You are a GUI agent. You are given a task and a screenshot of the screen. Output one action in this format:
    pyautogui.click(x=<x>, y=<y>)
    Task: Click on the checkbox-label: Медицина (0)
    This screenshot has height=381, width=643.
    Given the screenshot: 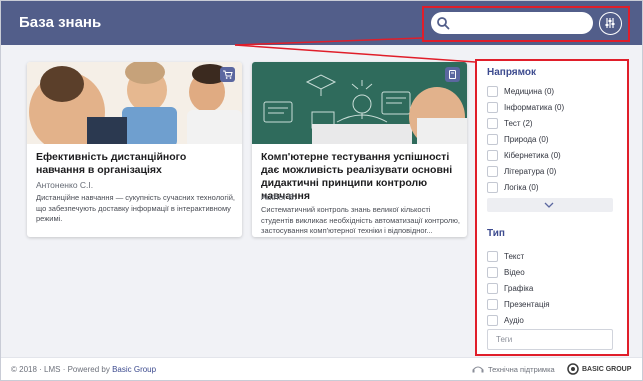 What is the action you would take?
    pyautogui.click(x=529, y=91)
    